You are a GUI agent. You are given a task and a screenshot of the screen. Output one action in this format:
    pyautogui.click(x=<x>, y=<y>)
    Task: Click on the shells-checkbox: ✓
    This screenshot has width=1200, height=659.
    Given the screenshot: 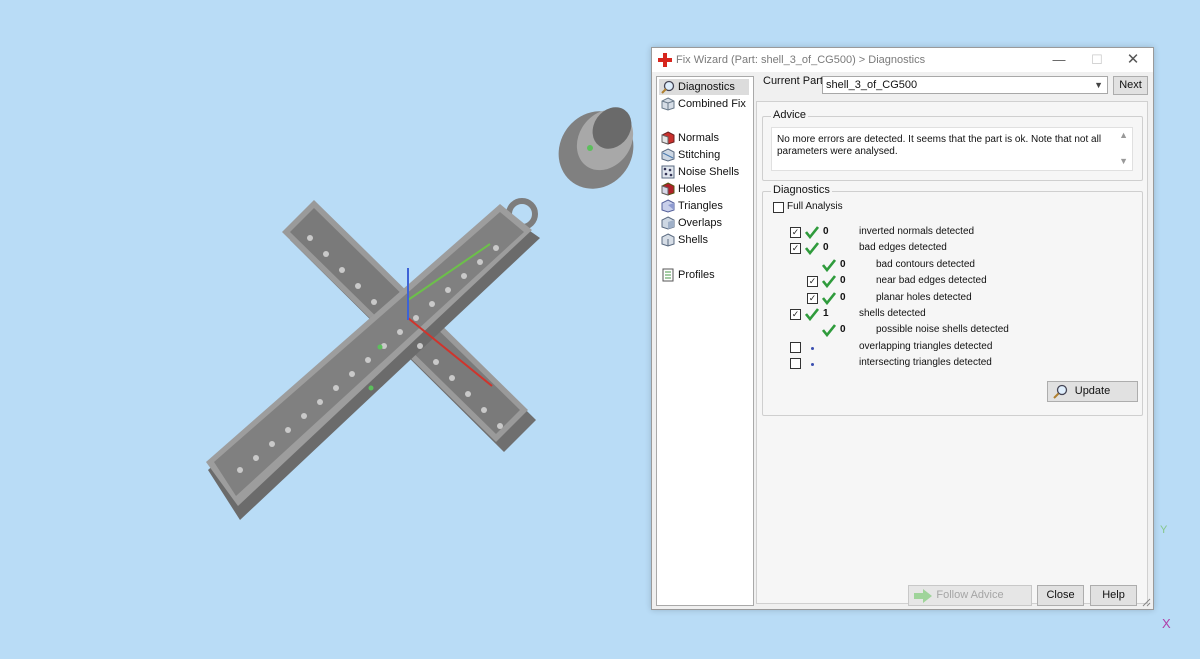 What is the action you would take?
    pyautogui.click(x=795, y=314)
    